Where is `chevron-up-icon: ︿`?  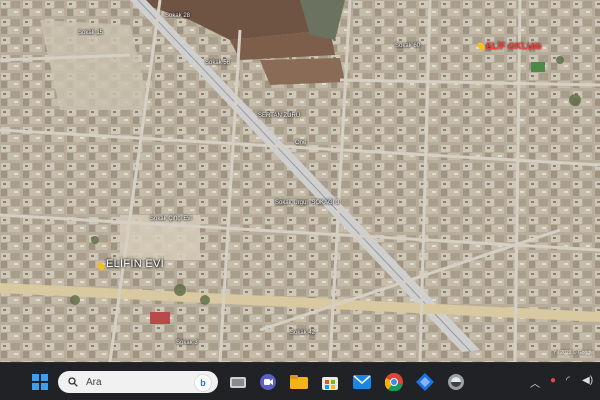 chevron-up-icon: ︿ is located at coordinates (535, 382).